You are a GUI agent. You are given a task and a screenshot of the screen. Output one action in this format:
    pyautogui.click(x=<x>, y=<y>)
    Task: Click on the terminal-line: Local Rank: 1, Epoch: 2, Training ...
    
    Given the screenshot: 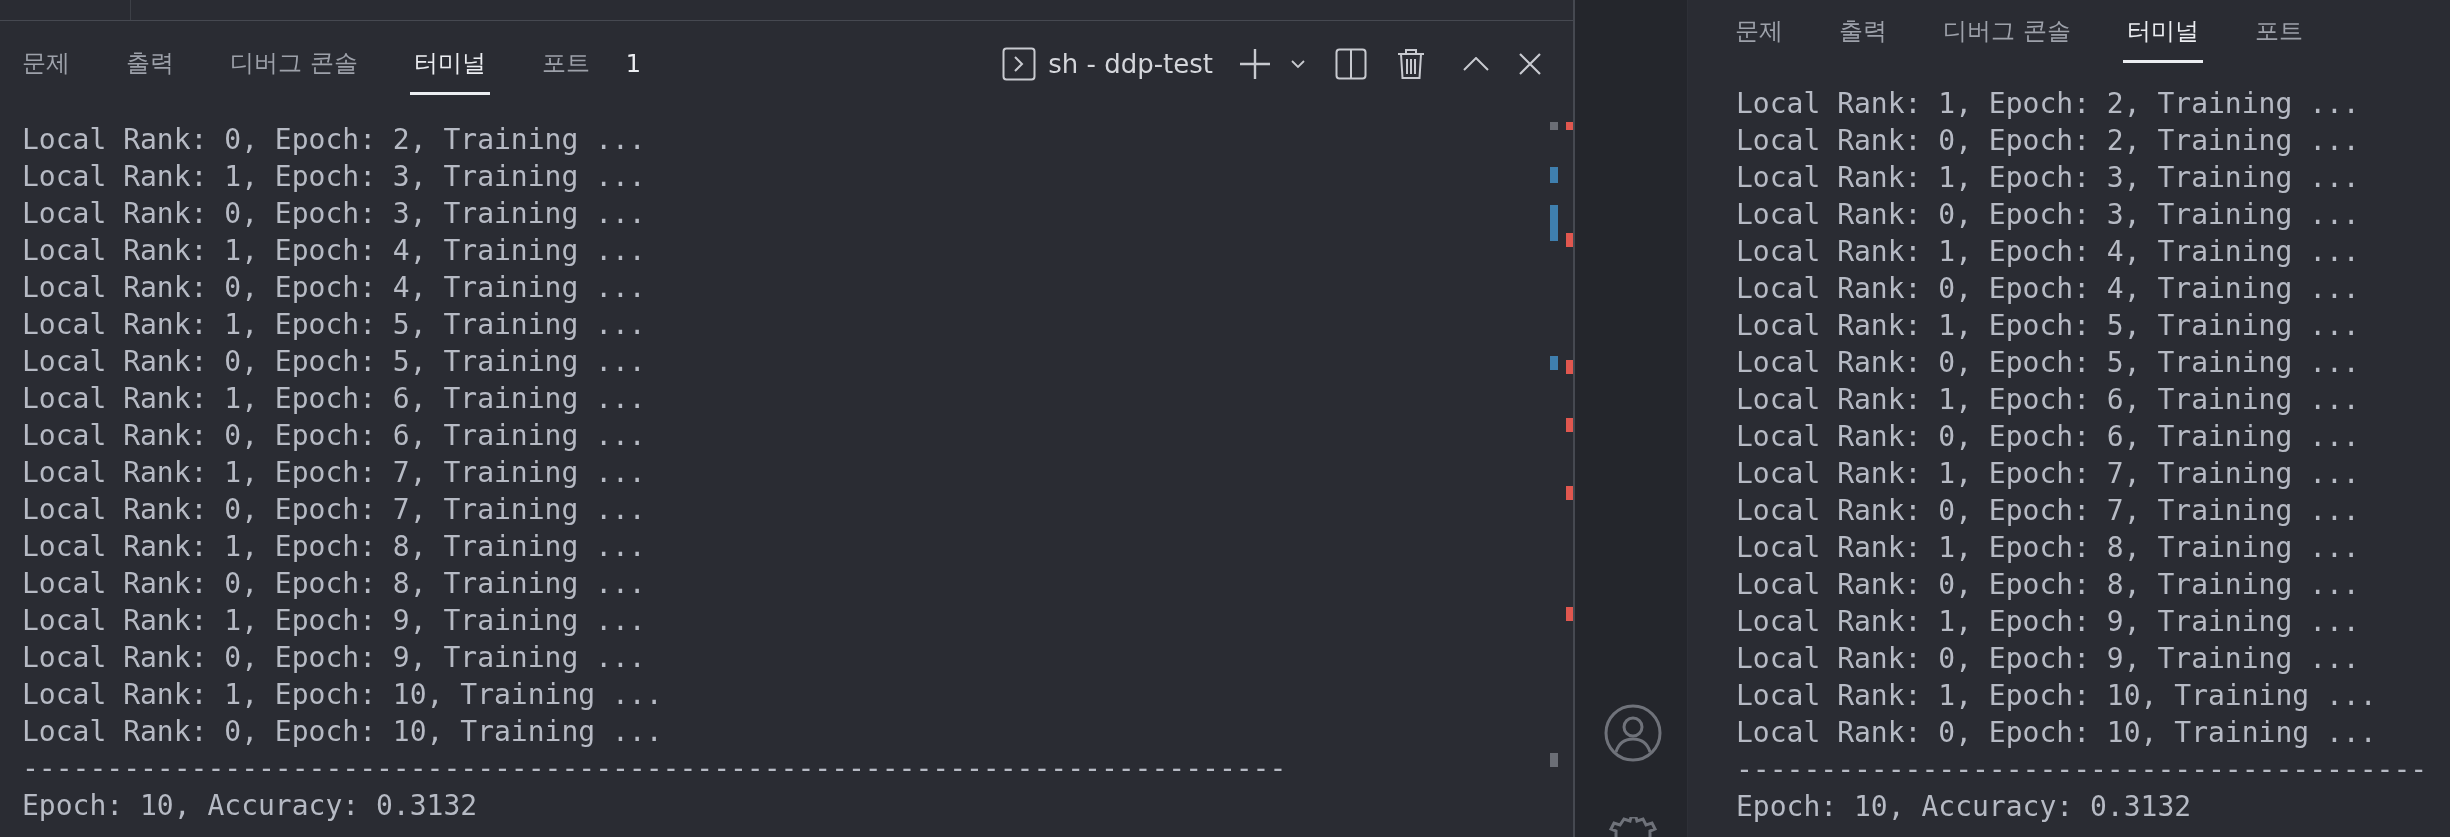 What is the action you would take?
    pyautogui.click(x=2048, y=104)
    